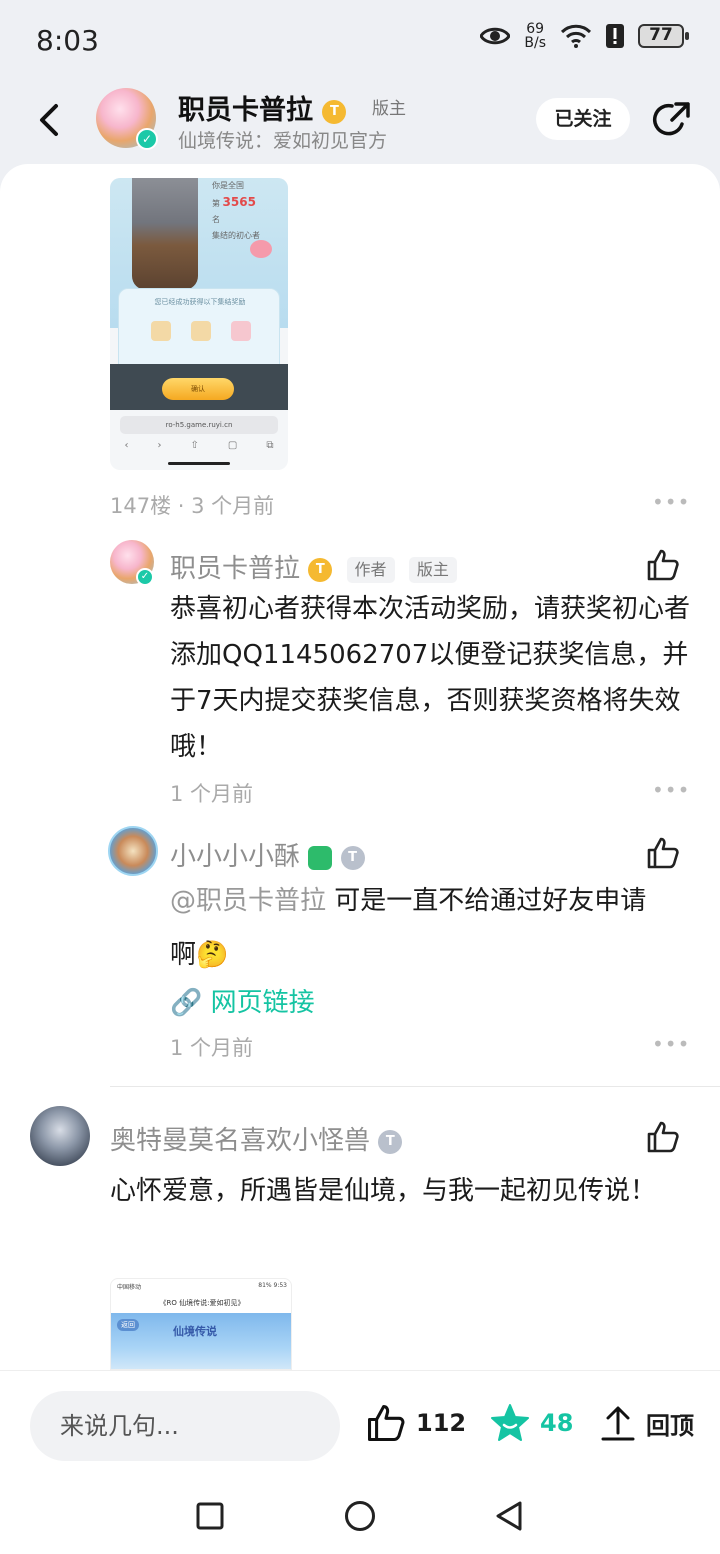  I want to click on browser-nav: ‹ › ⇧ ▢ ⧉, so click(199, 445).